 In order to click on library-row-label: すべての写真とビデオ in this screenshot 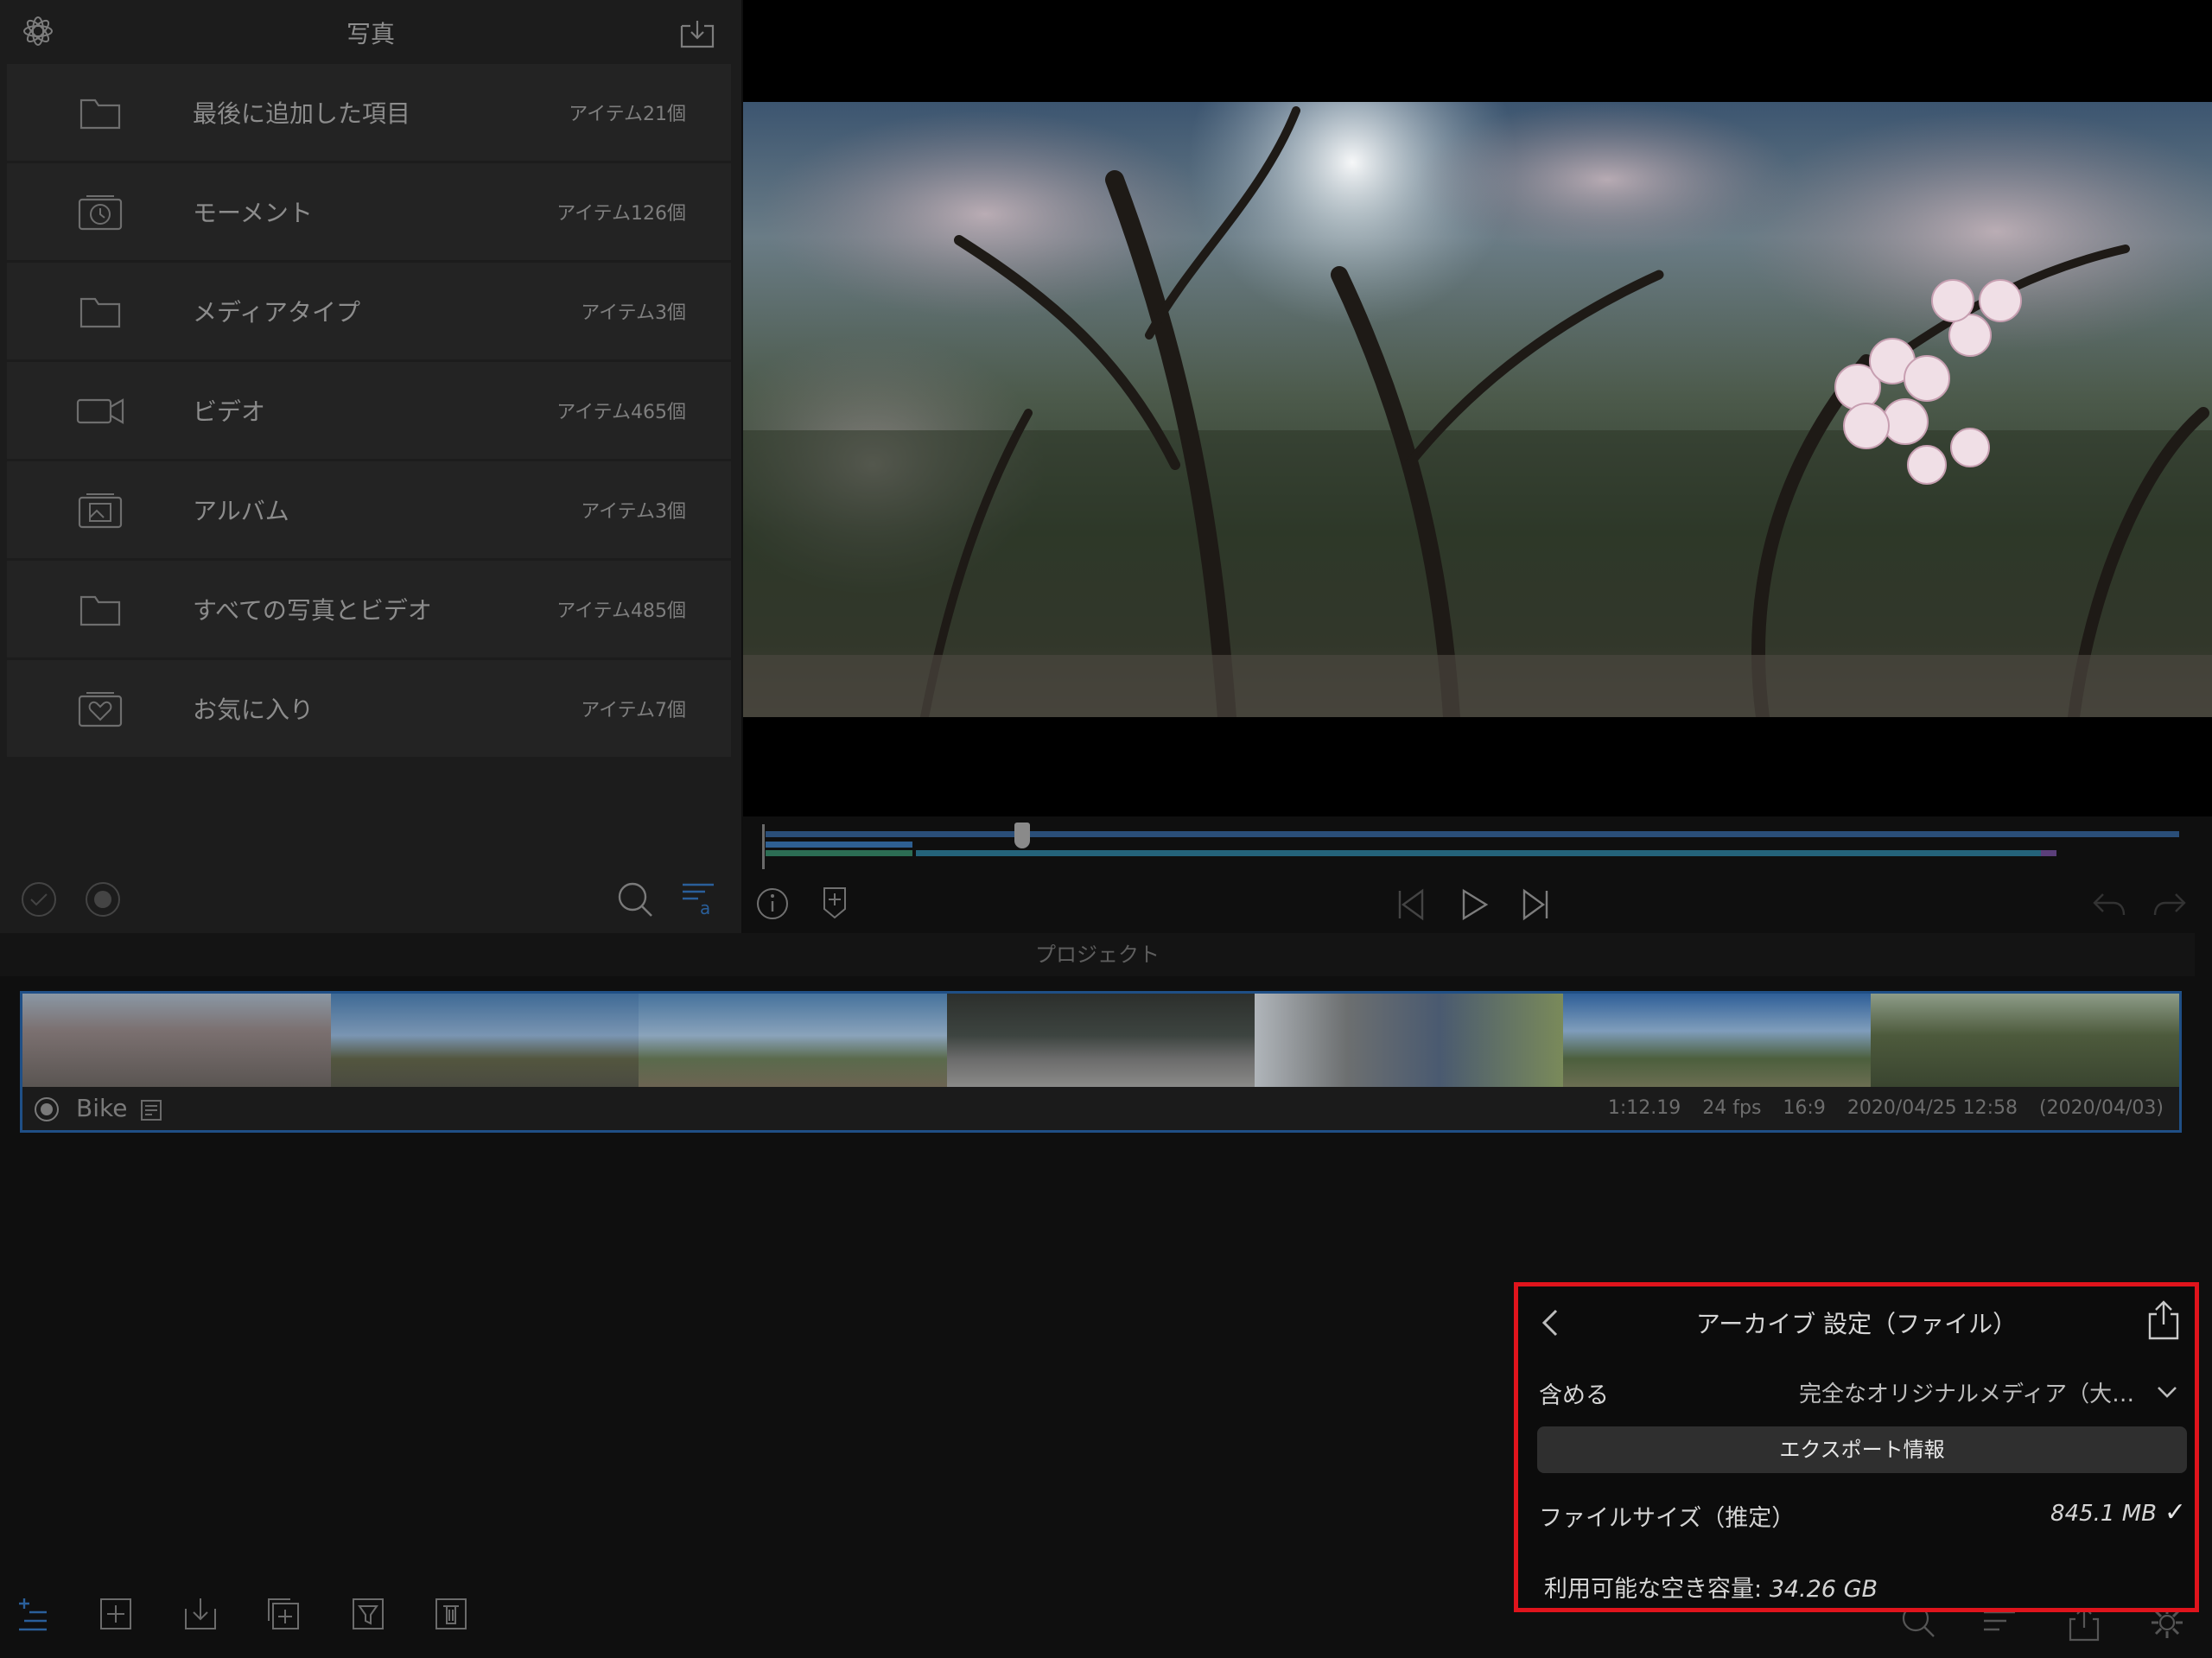, I will do `click(312, 610)`.